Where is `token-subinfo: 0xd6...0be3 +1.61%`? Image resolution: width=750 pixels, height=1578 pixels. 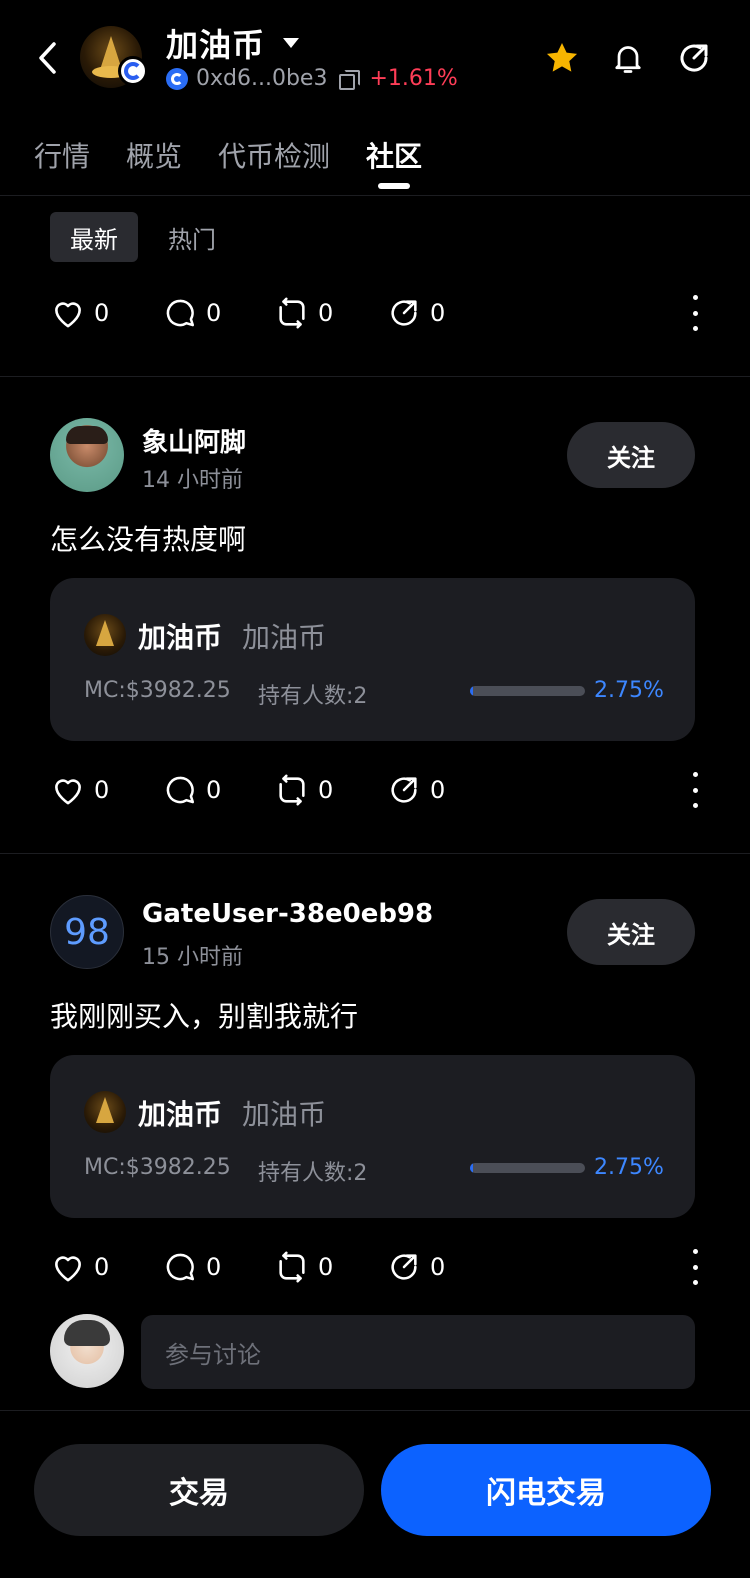 token-subinfo: 0xd6...0be3 +1.61% is located at coordinates (312, 78).